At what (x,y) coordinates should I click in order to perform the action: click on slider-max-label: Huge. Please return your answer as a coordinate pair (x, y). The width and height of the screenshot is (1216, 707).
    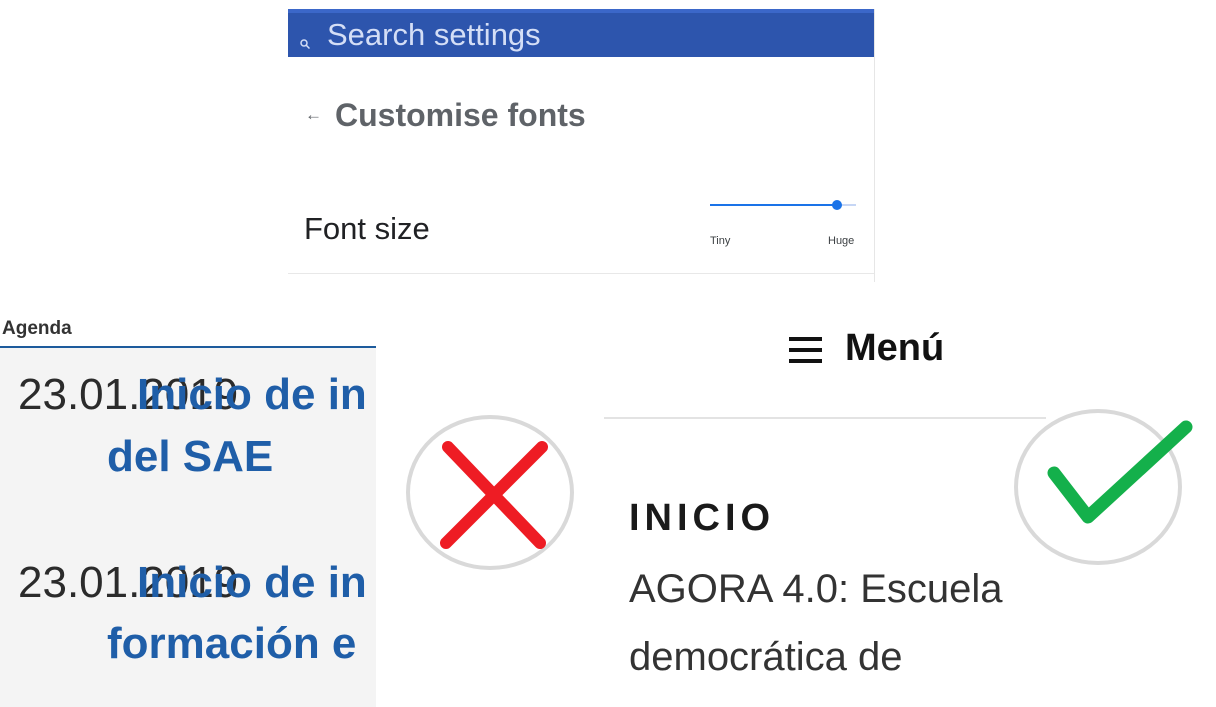
    Looking at the image, I should click on (841, 241).